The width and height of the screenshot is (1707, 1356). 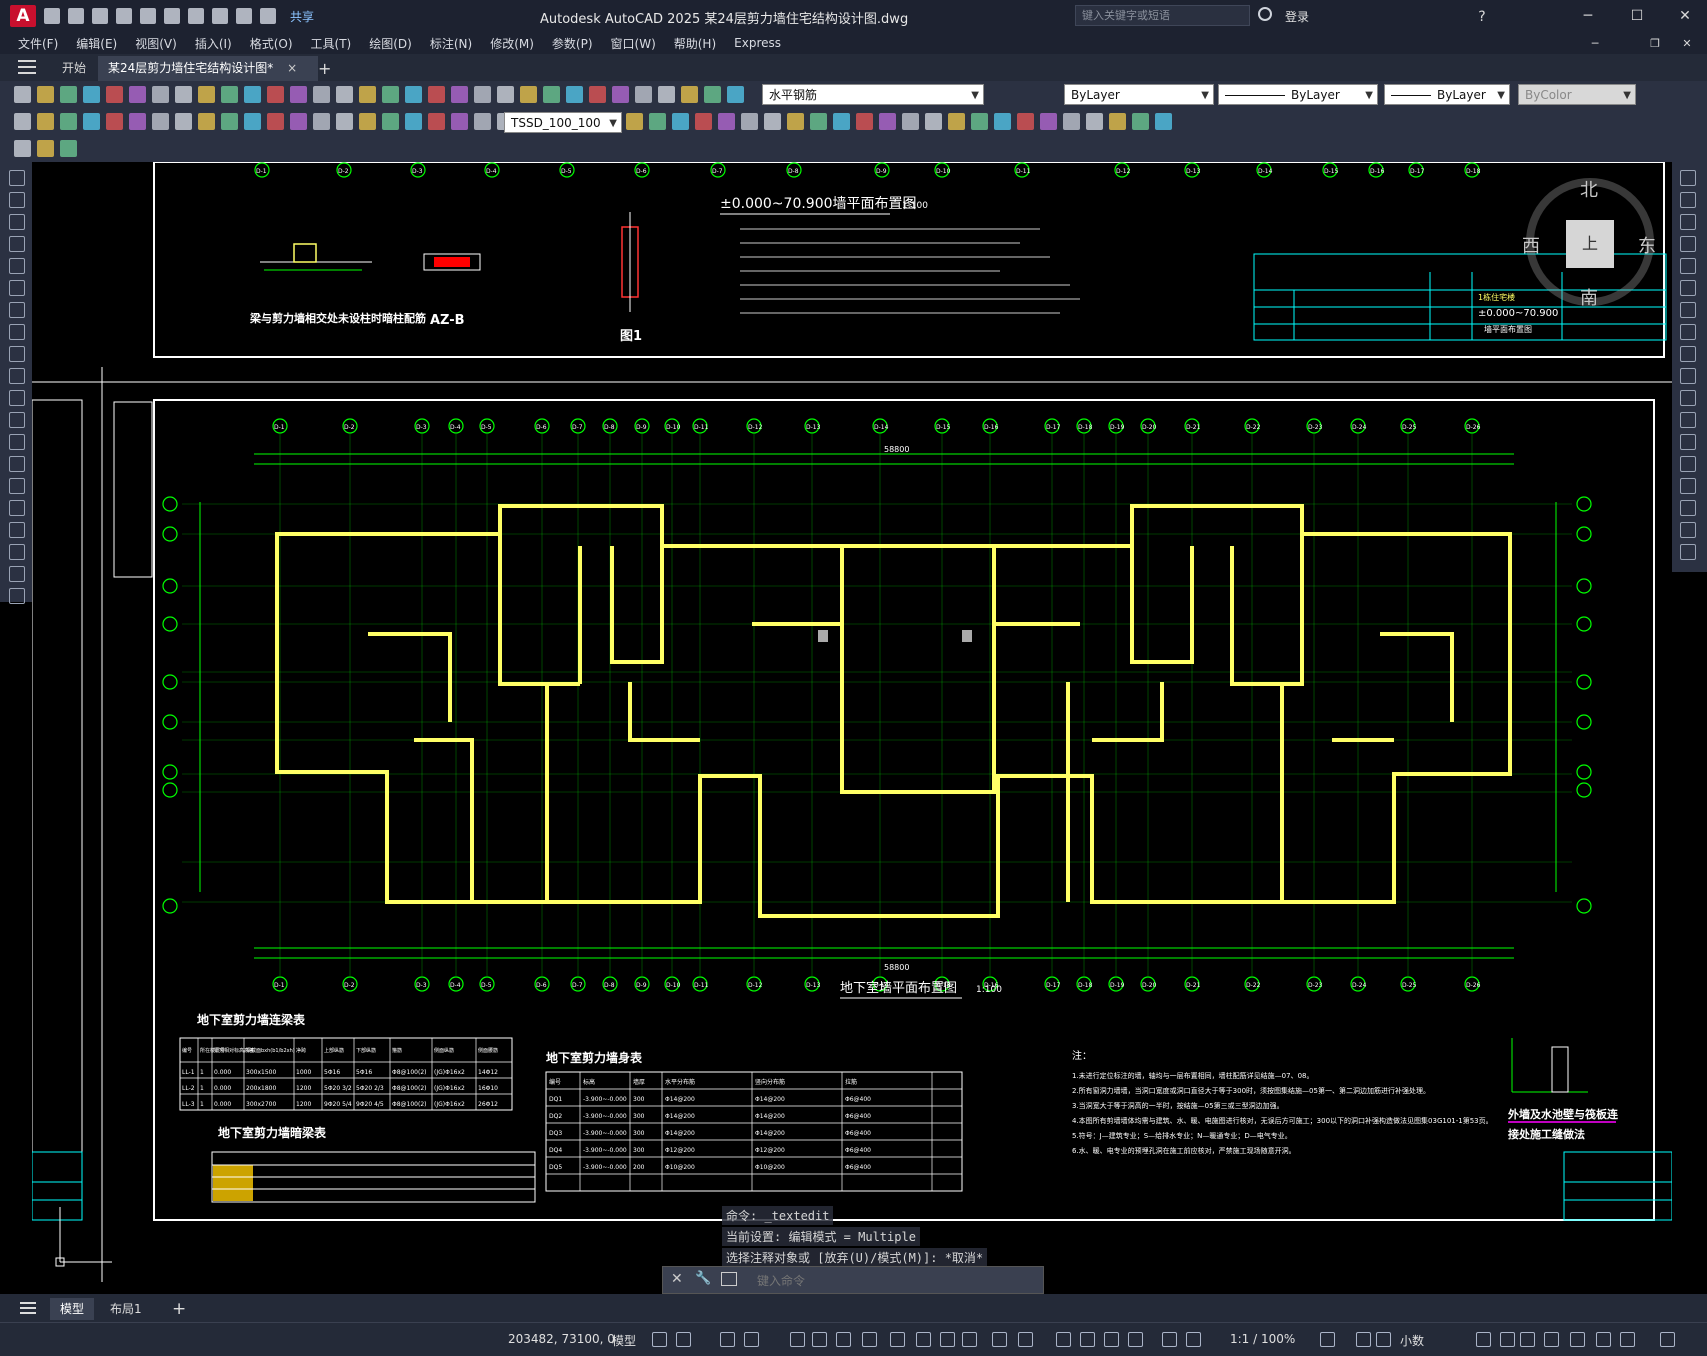 What do you see at coordinates (1687, 44) in the screenshot?
I see `doc-close-button: ✕` at bounding box center [1687, 44].